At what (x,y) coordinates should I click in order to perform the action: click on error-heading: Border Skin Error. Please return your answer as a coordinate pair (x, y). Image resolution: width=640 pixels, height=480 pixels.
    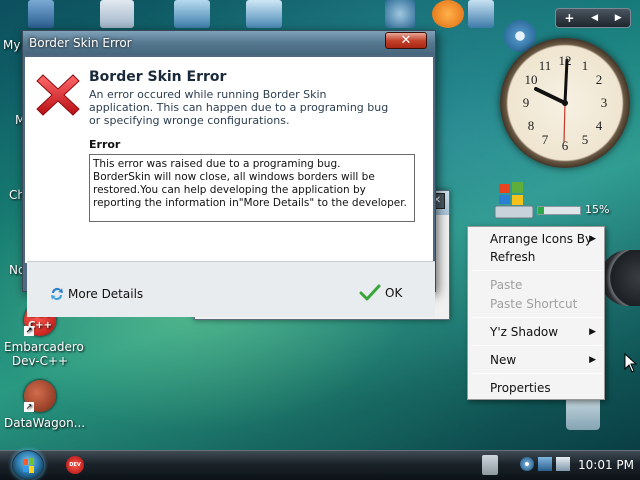
    Looking at the image, I should click on (158, 77).